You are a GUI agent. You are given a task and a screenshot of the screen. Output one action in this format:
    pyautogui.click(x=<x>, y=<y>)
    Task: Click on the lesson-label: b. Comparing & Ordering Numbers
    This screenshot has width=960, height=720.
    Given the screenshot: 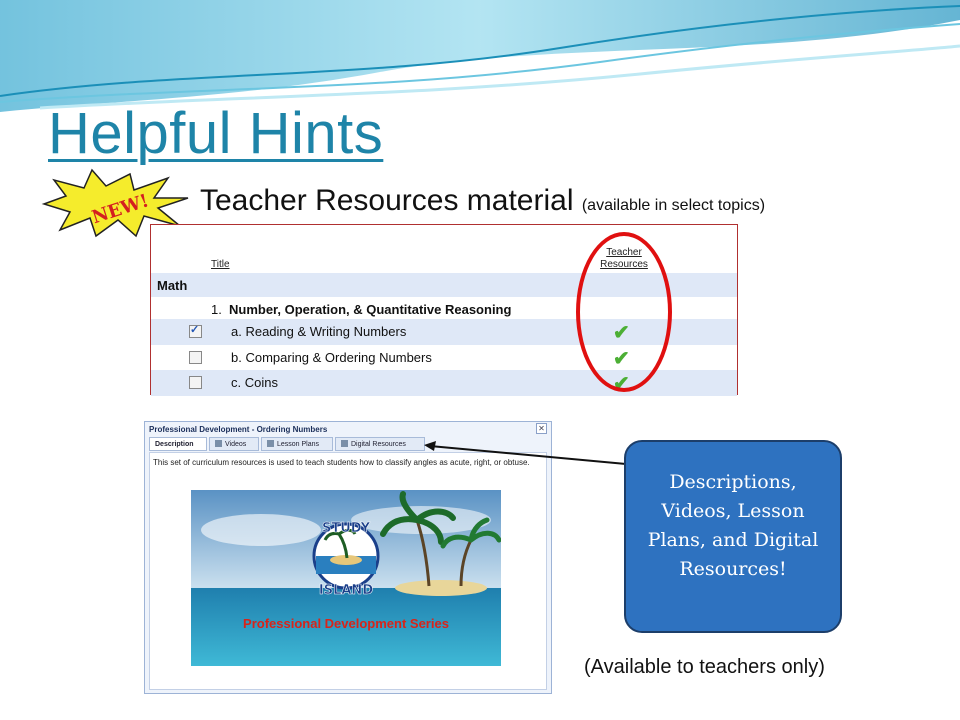 What is the action you would take?
    pyautogui.click(x=331, y=357)
    